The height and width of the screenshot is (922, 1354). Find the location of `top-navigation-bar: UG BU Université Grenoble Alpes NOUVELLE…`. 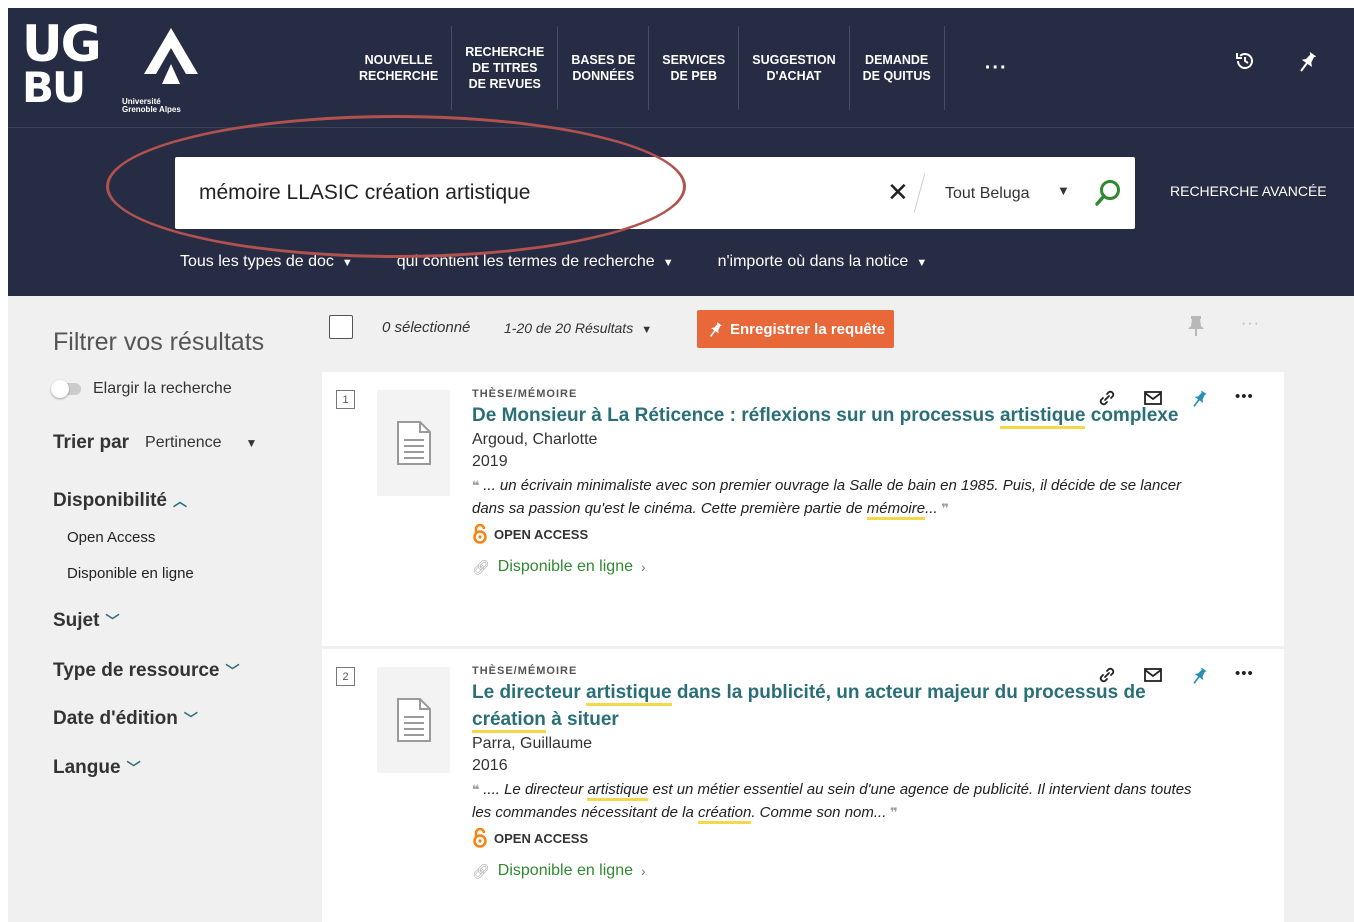

top-navigation-bar: UG BU Université Grenoble Alpes NOUVELLE… is located at coordinates (681, 67).